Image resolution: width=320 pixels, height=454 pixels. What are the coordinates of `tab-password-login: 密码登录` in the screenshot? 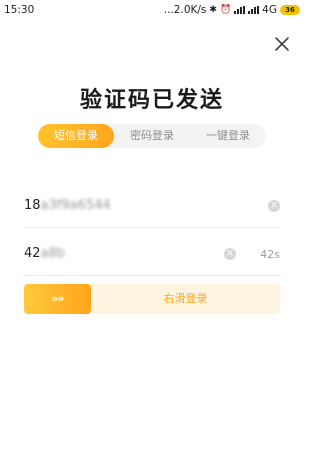 It's located at (152, 136).